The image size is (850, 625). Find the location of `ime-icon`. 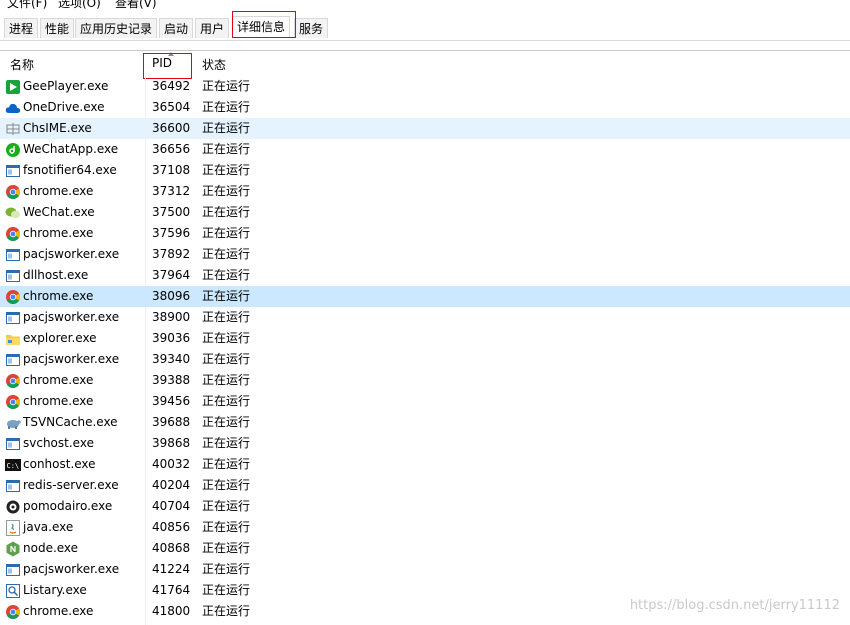

ime-icon is located at coordinates (13, 129).